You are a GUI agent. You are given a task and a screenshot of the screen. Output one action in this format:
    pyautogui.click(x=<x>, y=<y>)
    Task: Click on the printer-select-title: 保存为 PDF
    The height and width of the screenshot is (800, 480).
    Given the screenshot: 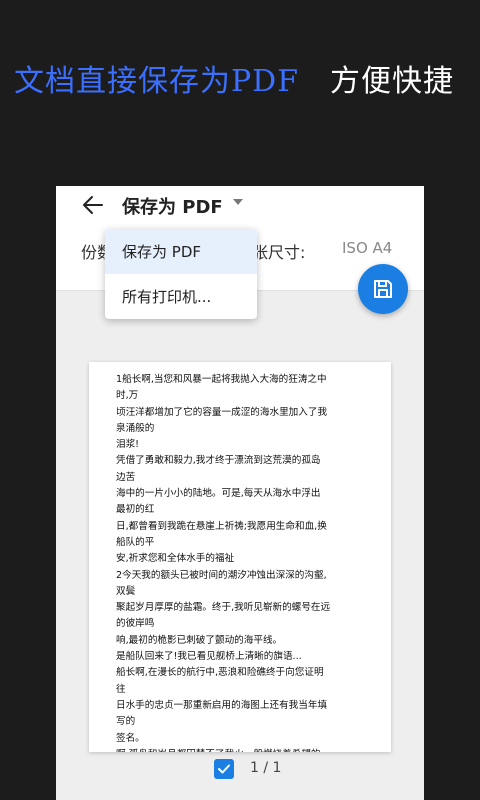 What is the action you would take?
    pyautogui.click(x=172, y=206)
    